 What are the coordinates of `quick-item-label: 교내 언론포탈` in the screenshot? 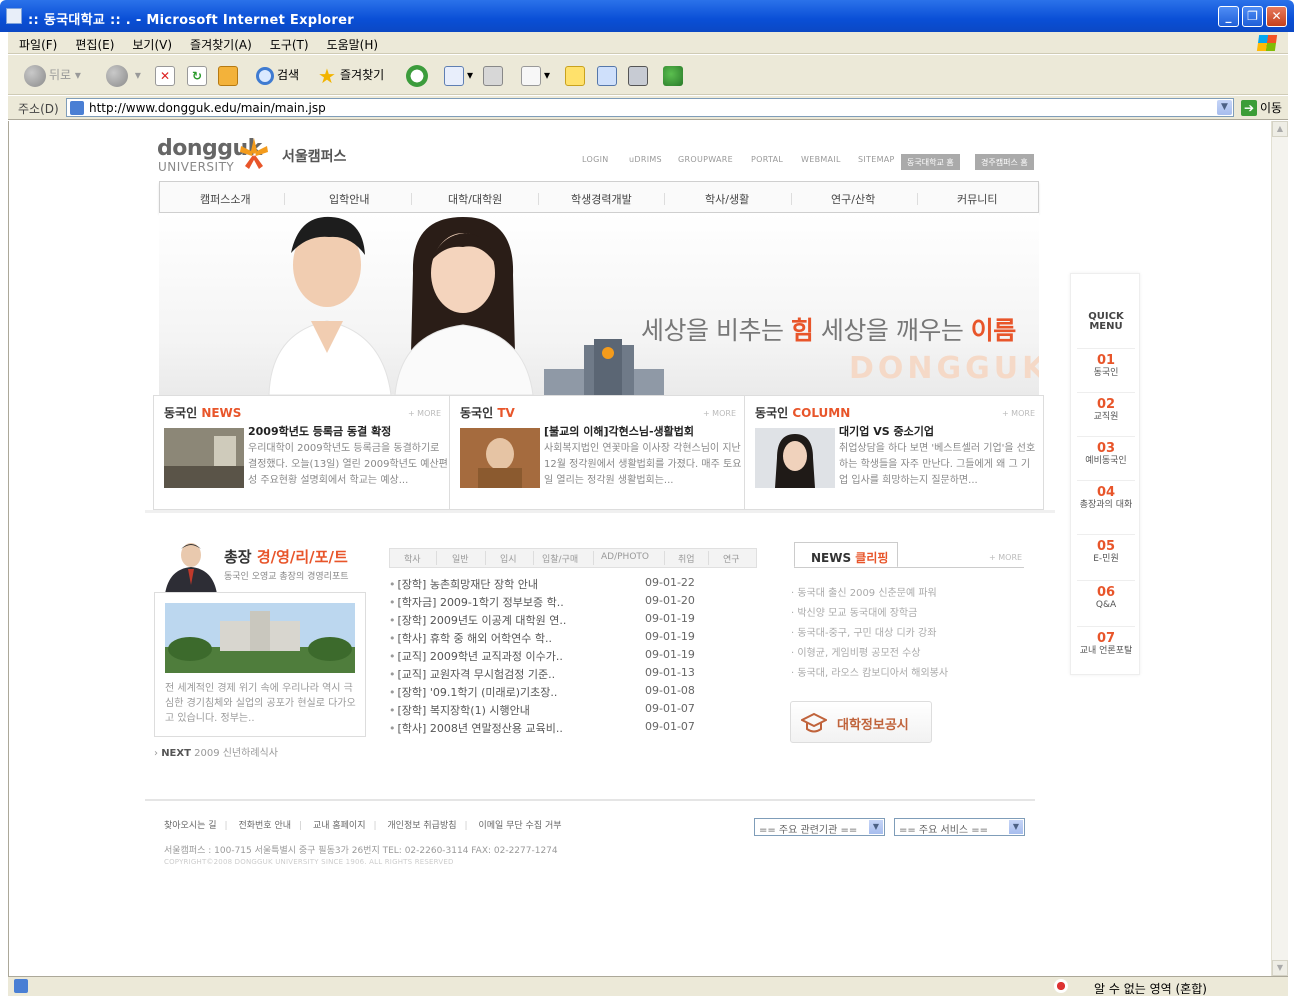 It's located at (1106, 651).